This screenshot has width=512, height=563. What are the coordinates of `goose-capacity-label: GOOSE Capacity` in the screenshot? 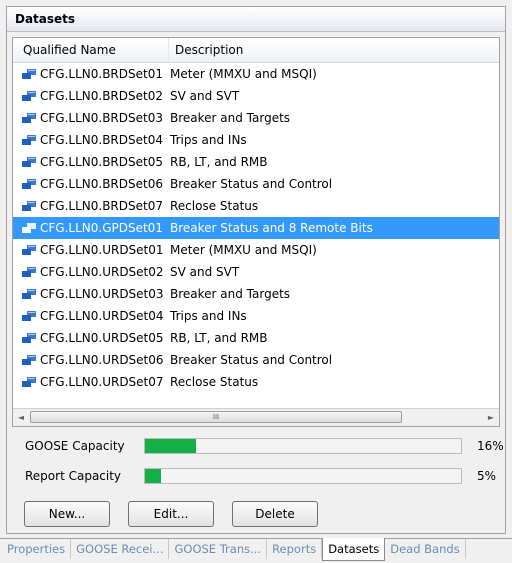 It's located at (75, 446).